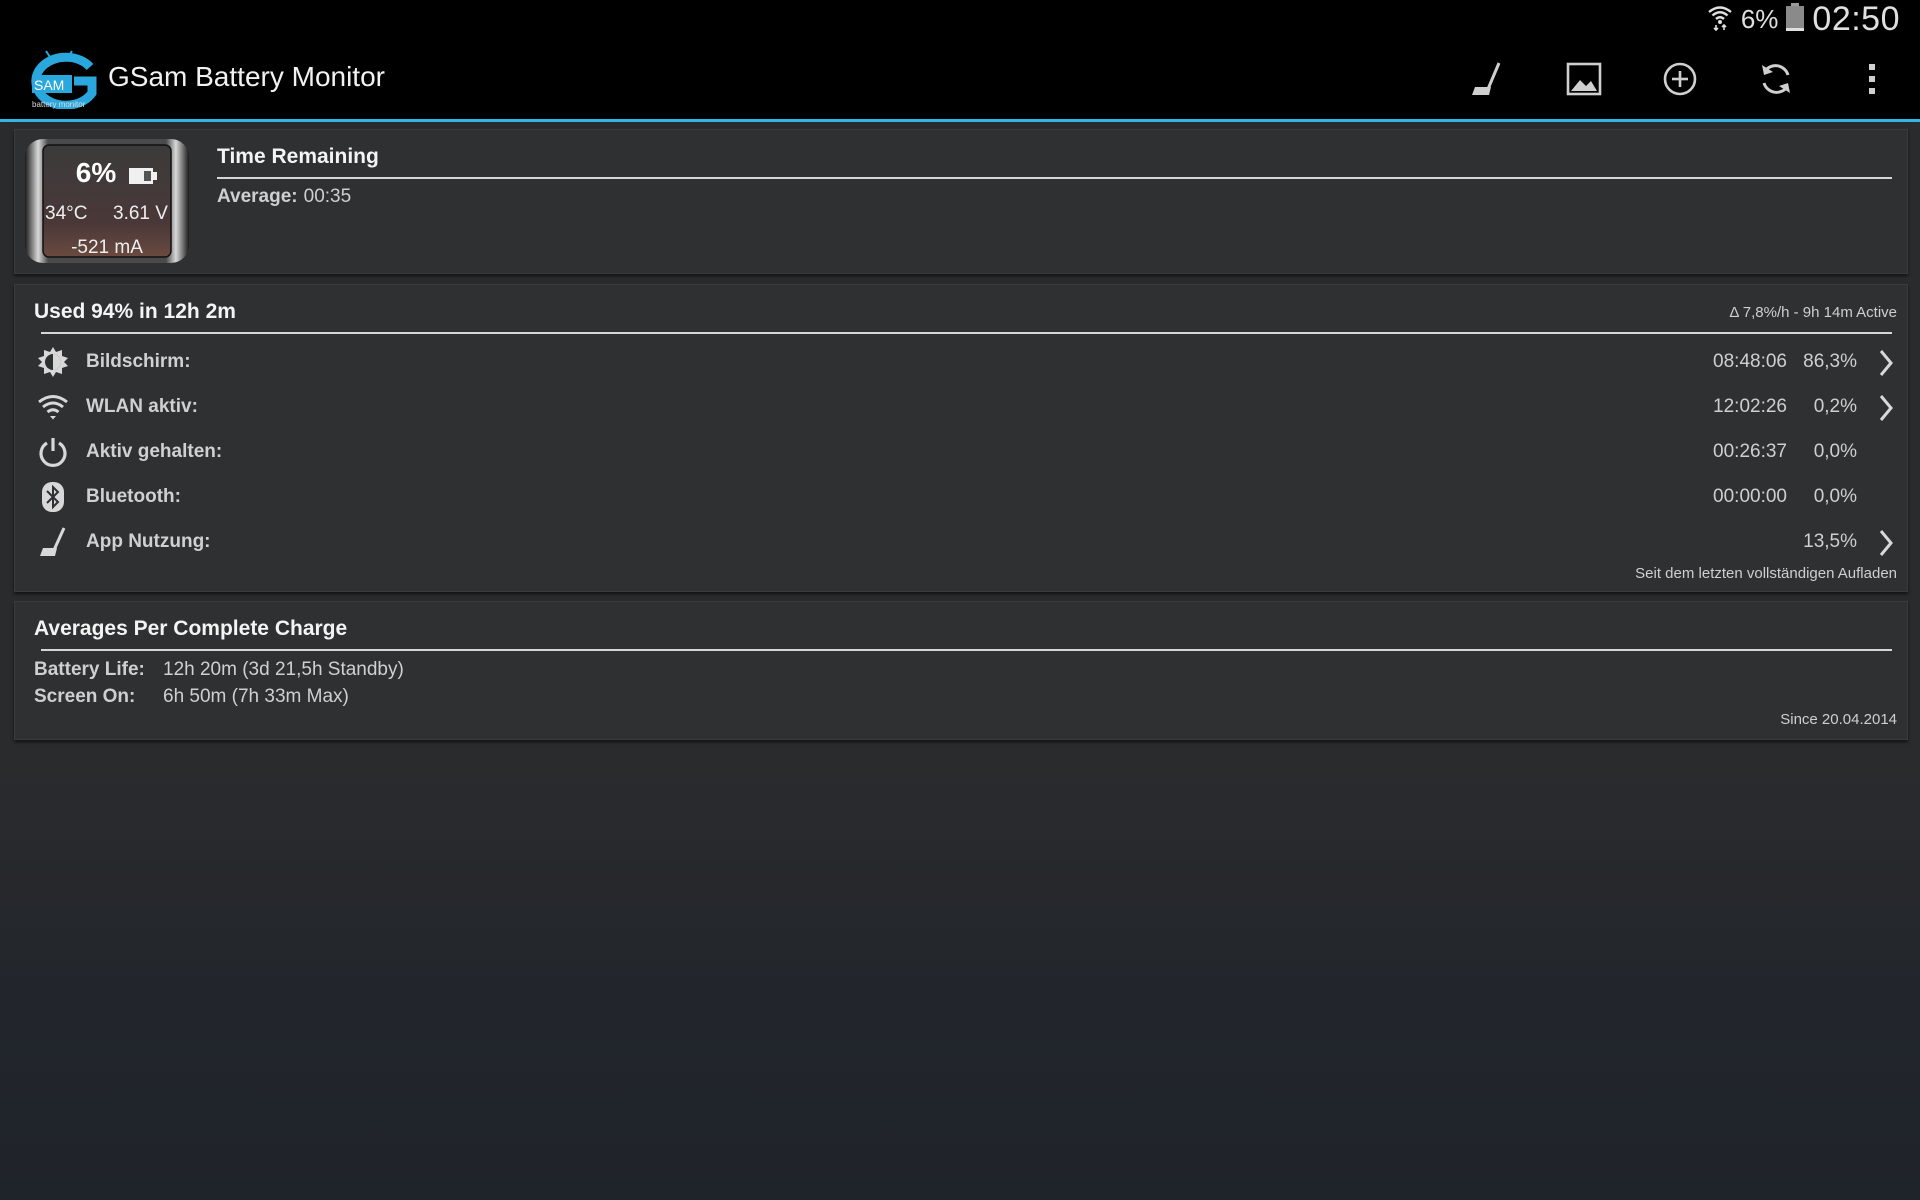 This screenshot has height=1200, width=1920. Describe the element at coordinates (1835, 406) in the screenshot. I see `usage-row-percent: 0,2%` at that location.